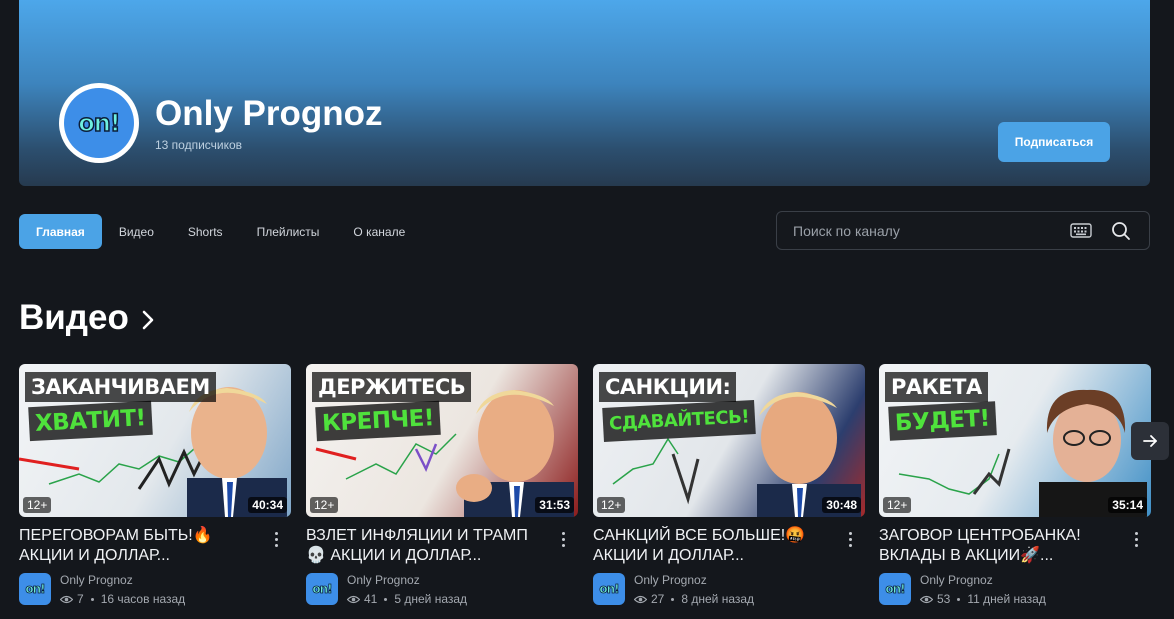 The image size is (1174, 619). What do you see at coordinates (80, 599) in the screenshot?
I see `view-count: 7` at bounding box center [80, 599].